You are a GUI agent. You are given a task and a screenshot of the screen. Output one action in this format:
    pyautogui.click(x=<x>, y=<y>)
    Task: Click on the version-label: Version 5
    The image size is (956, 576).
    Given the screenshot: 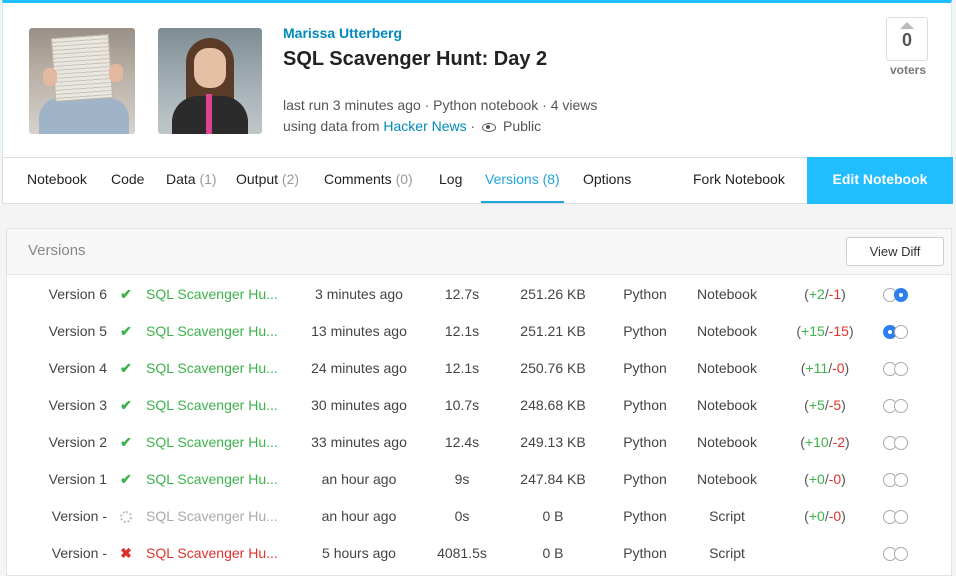 What is the action you would take?
    pyautogui.click(x=77, y=331)
    